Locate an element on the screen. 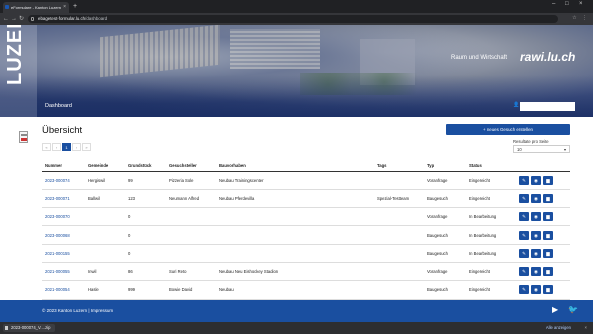 This screenshot has width=593, height=334. new-request-label: neues Gesuch erstellen is located at coordinates (509, 129).